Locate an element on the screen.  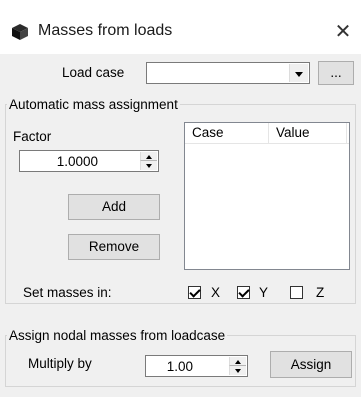
multiply-value: 1.00 is located at coordinates (179, 366).